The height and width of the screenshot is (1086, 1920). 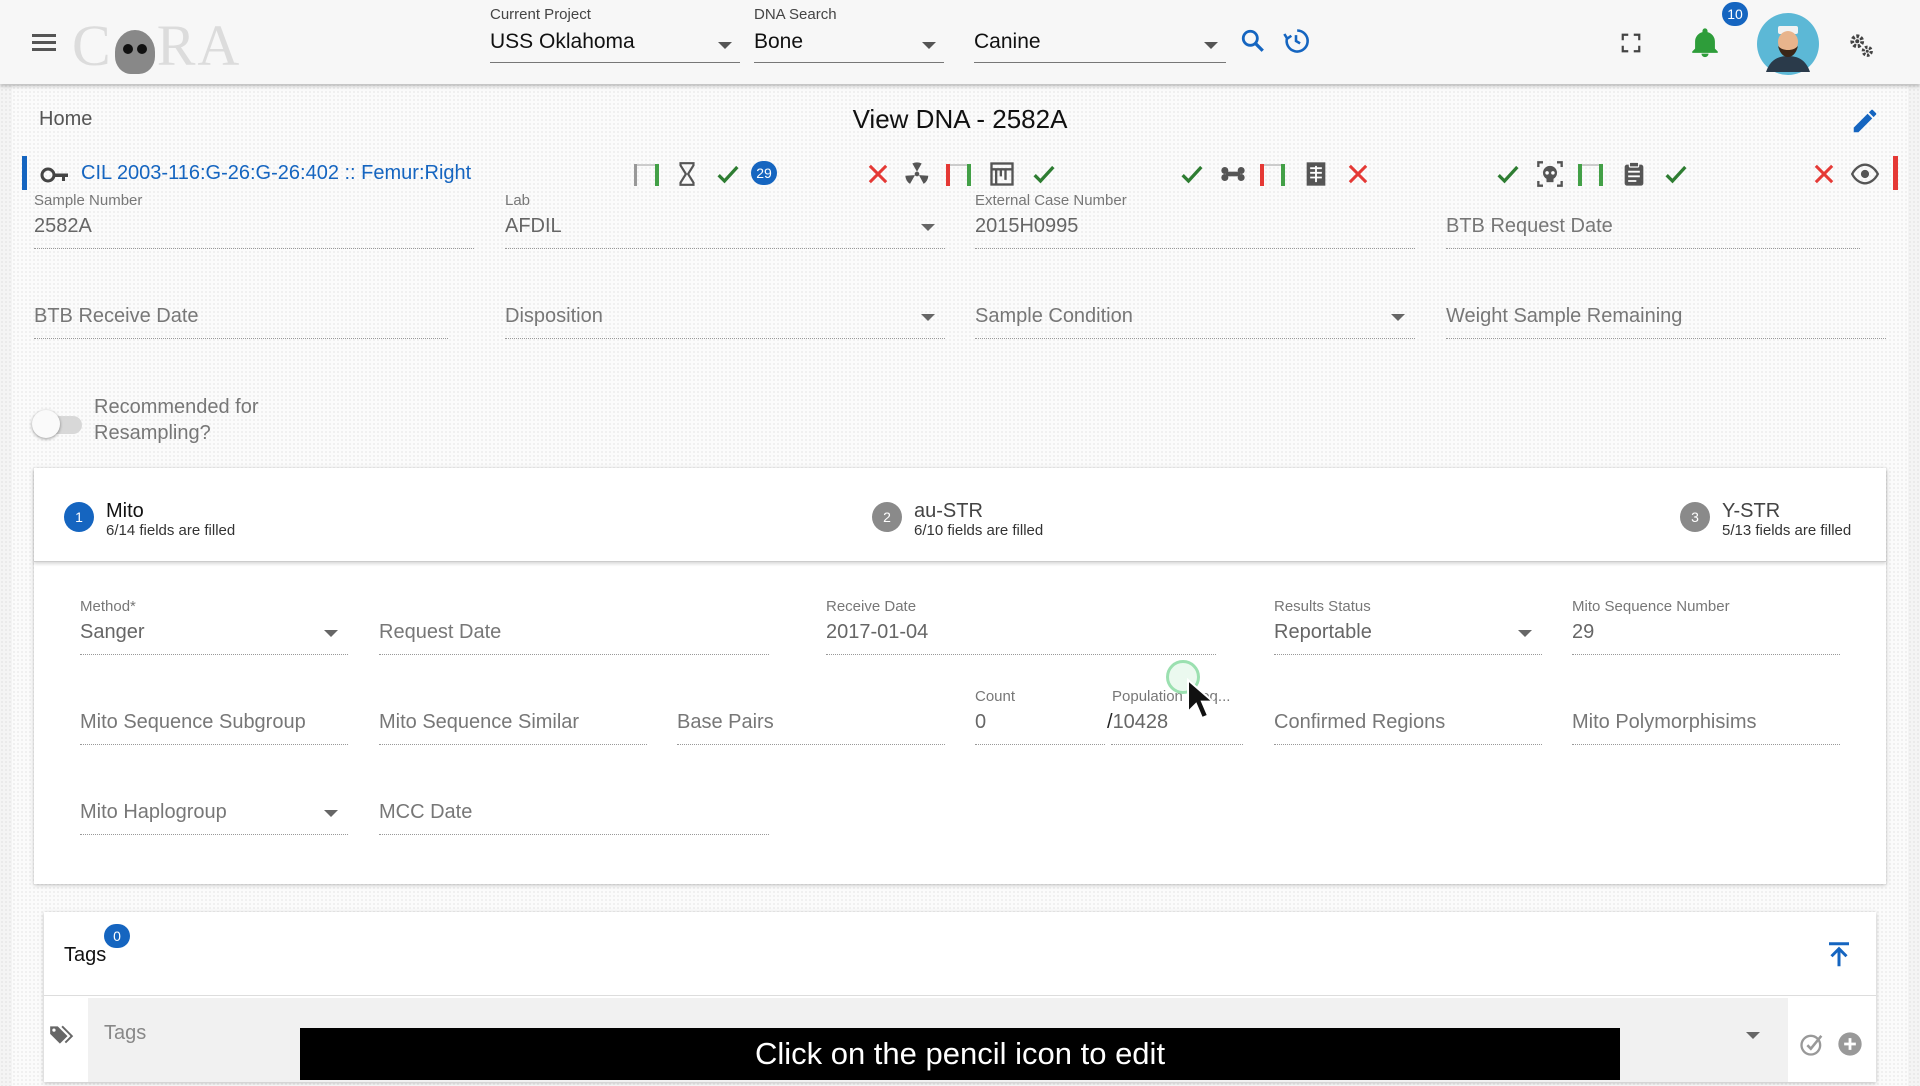 What do you see at coordinates (849, 34) in the screenshot?
I see `dna-search-select: DNA Search Bone` at bounding box center [849, 34].